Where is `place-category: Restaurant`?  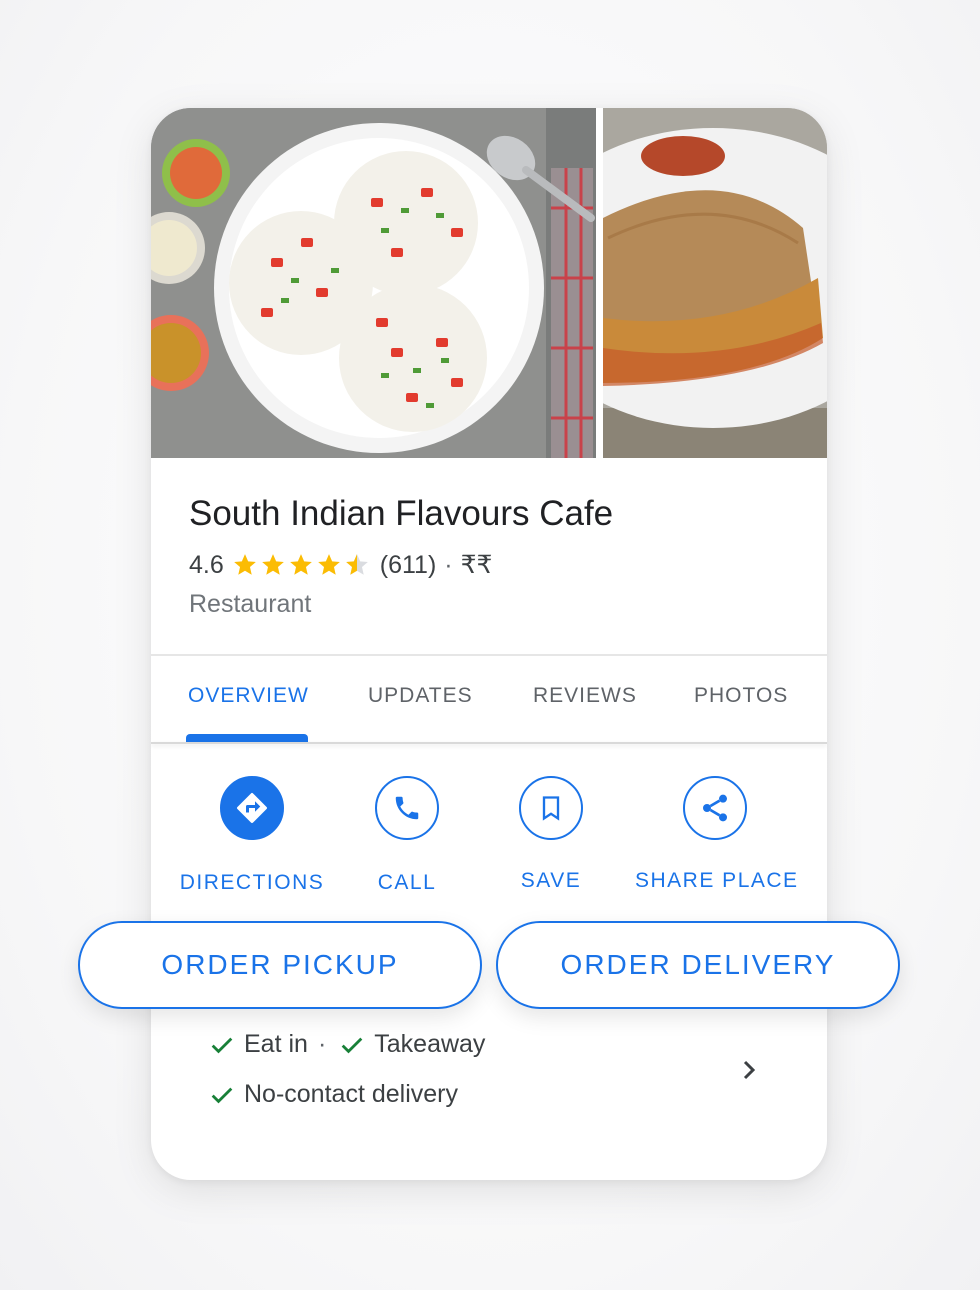 place-category: Restaurant is located at coordinates (250, 604).